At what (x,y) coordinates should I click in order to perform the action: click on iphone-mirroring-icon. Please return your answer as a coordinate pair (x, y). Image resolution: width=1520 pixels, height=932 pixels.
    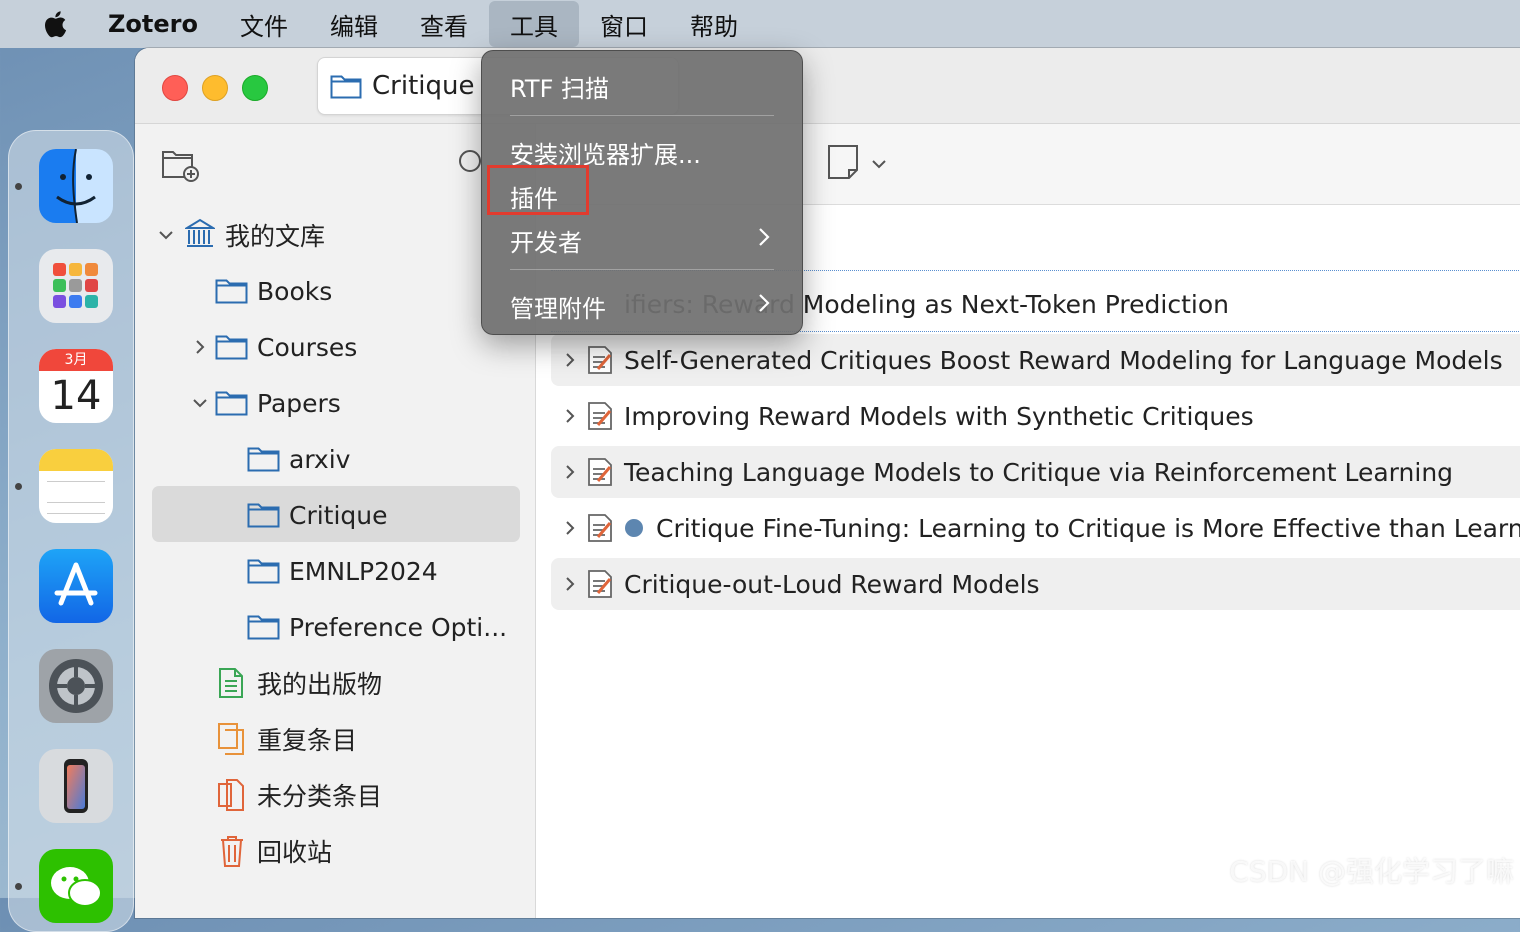
    Looking at the image, I should click on (76, 786).